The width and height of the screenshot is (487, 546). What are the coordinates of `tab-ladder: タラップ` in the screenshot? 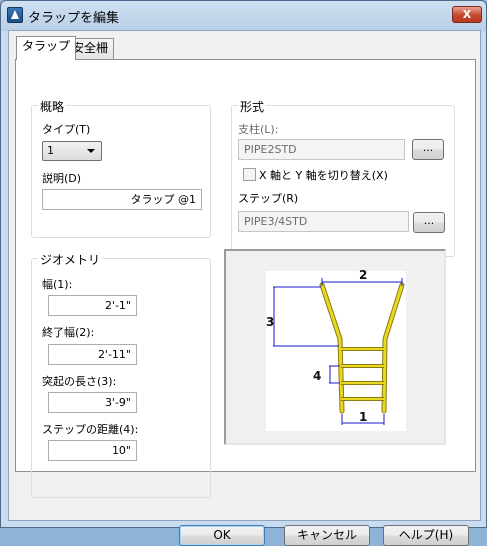 It's located at (46, 48).